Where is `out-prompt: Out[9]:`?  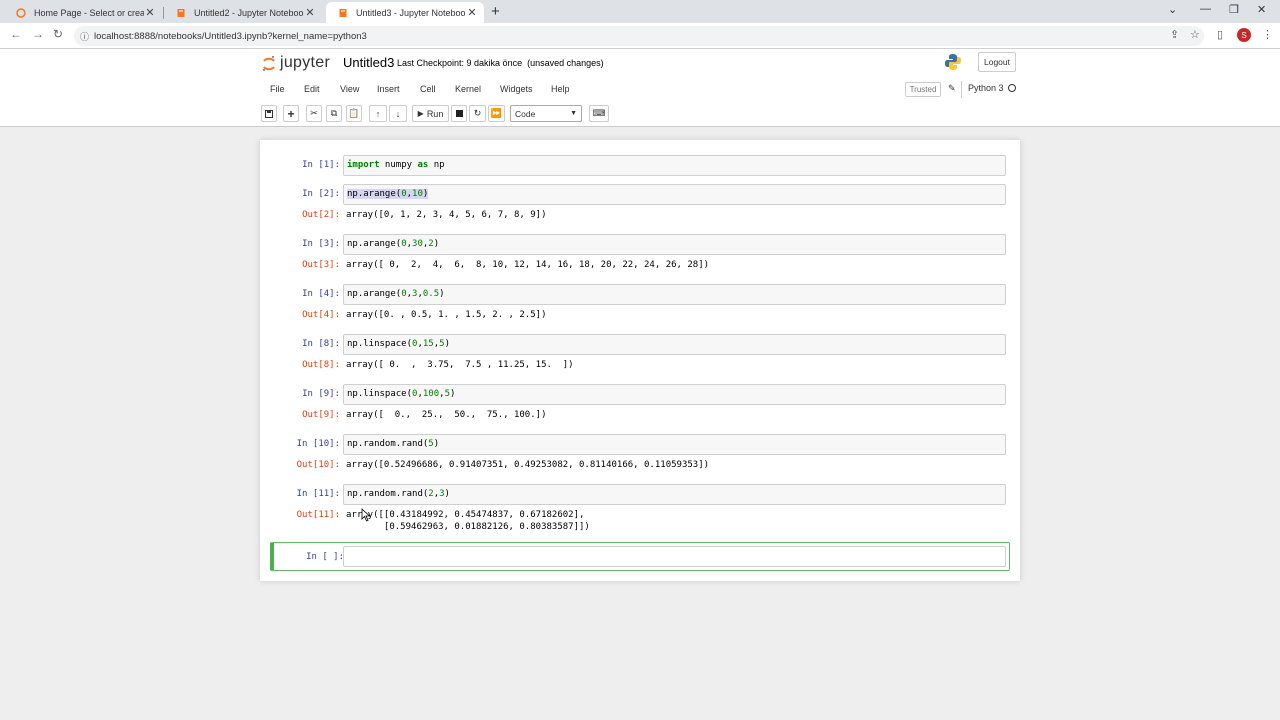
out-prompt: Out[9]: is located at coordinates (321, 415).